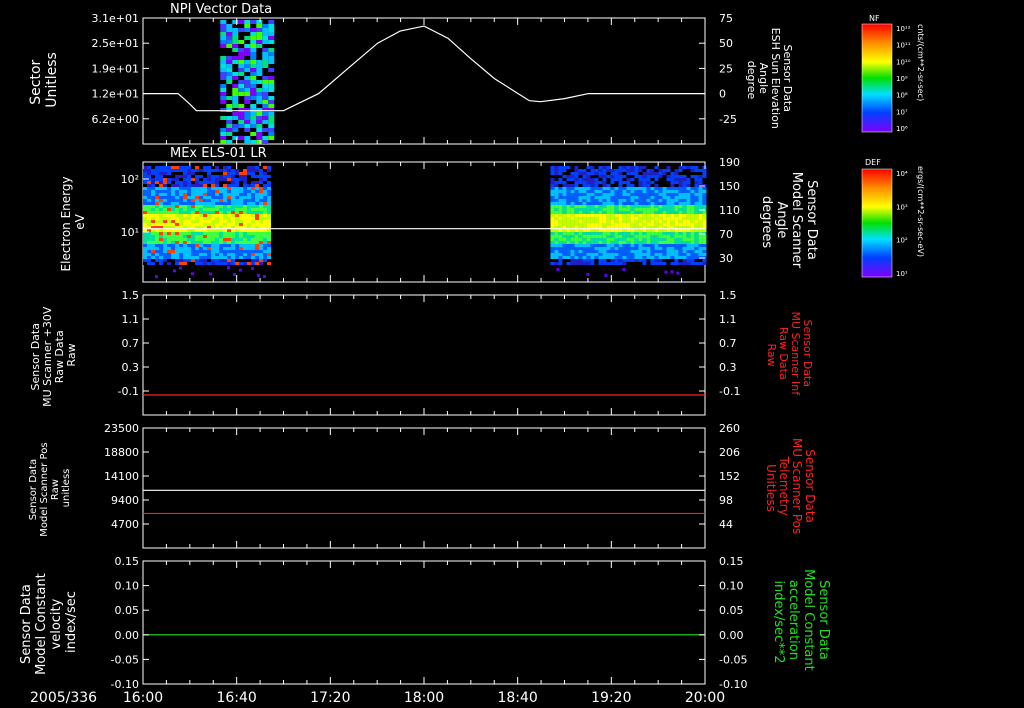 This screenshot has width=1024, height=708. What do you see at coordinates (731, 561) in the screenshot?
I see `right-tick-label: 0.15` at bounding box center [731, 561].